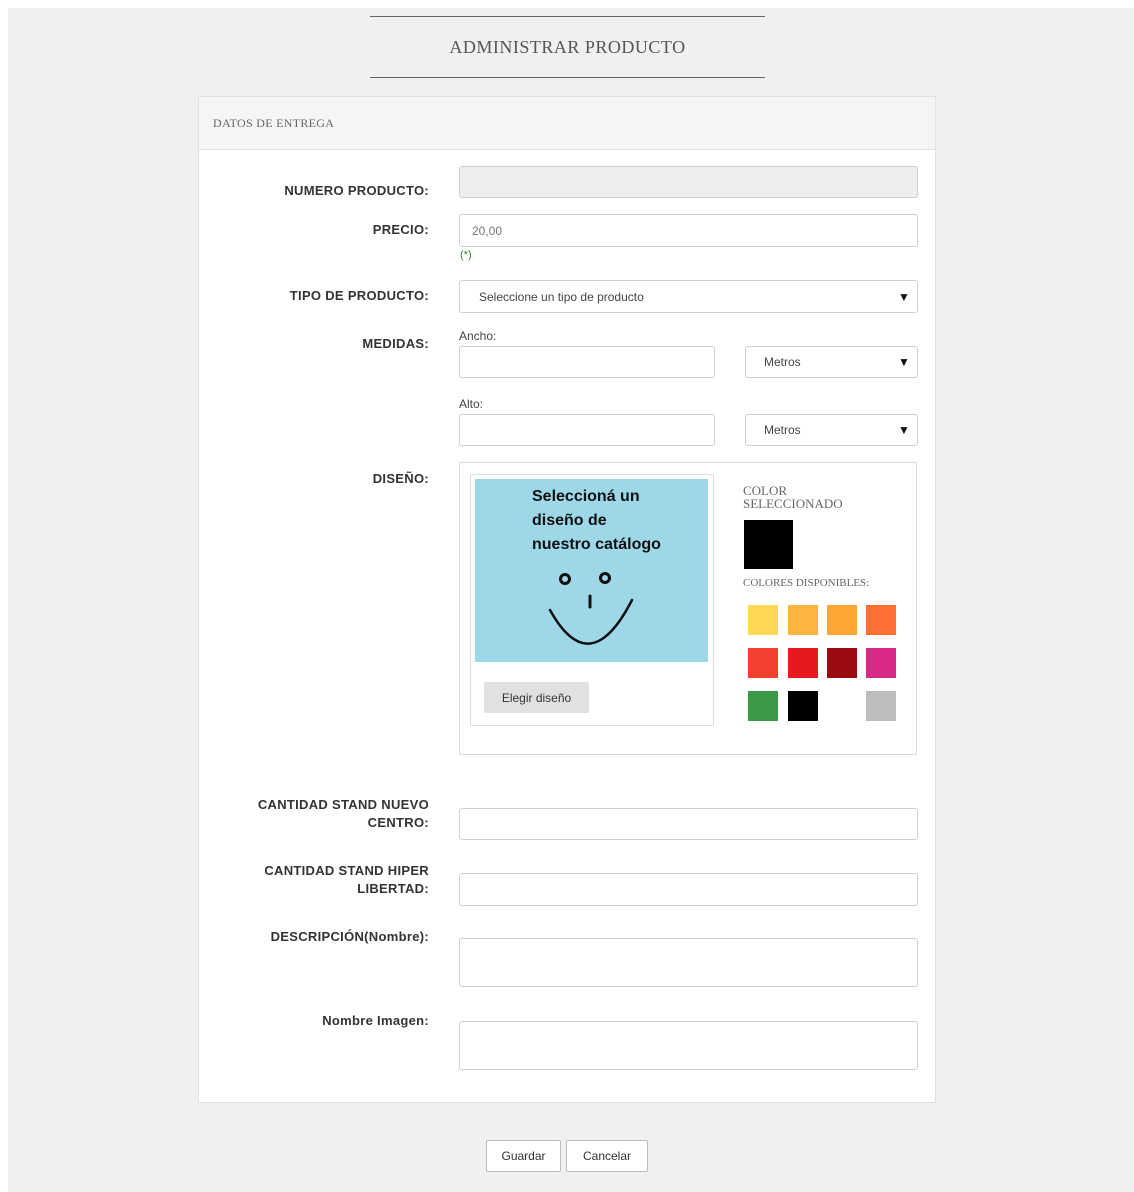 The image size is (1134, 1192). Describe the element at coordinates (688, 889) in the screenshot. I see `stand-hiper-libertad-input` at that location.